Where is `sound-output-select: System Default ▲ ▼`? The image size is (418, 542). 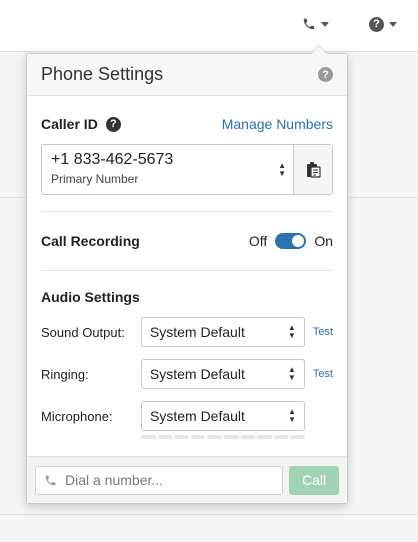
sound-output-select: System Default ▲ ▼ is located at coordinates (222, 332).